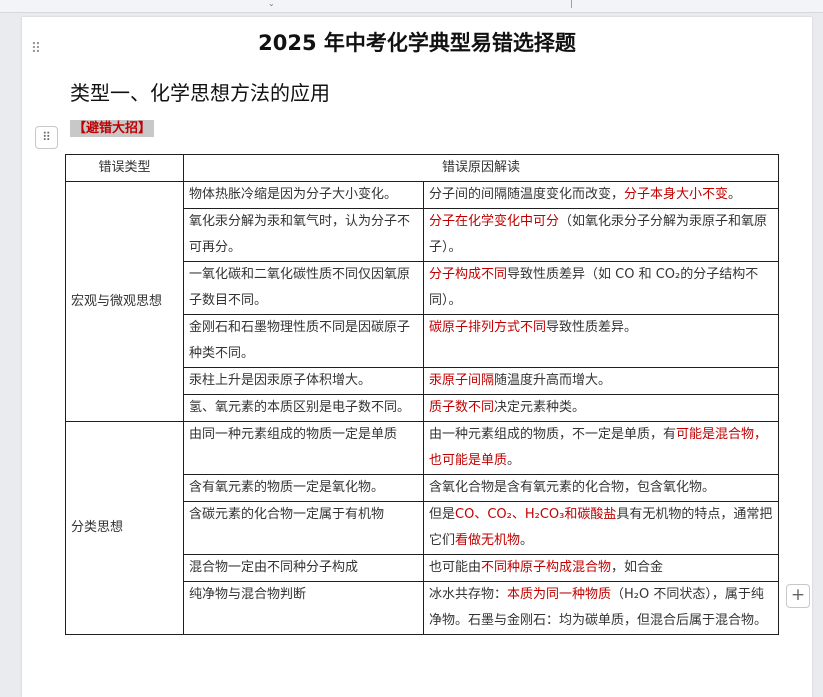  I want to click on error-cell: 氧化汞分解为汞和氧气时，认为分子不可再分。, so click(303, 235).